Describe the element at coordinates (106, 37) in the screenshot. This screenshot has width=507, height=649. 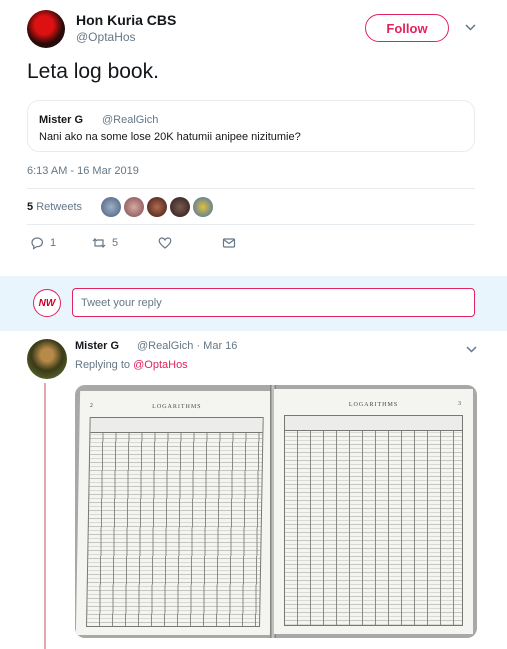
I see `author-handle: @OptaHos` at that location.